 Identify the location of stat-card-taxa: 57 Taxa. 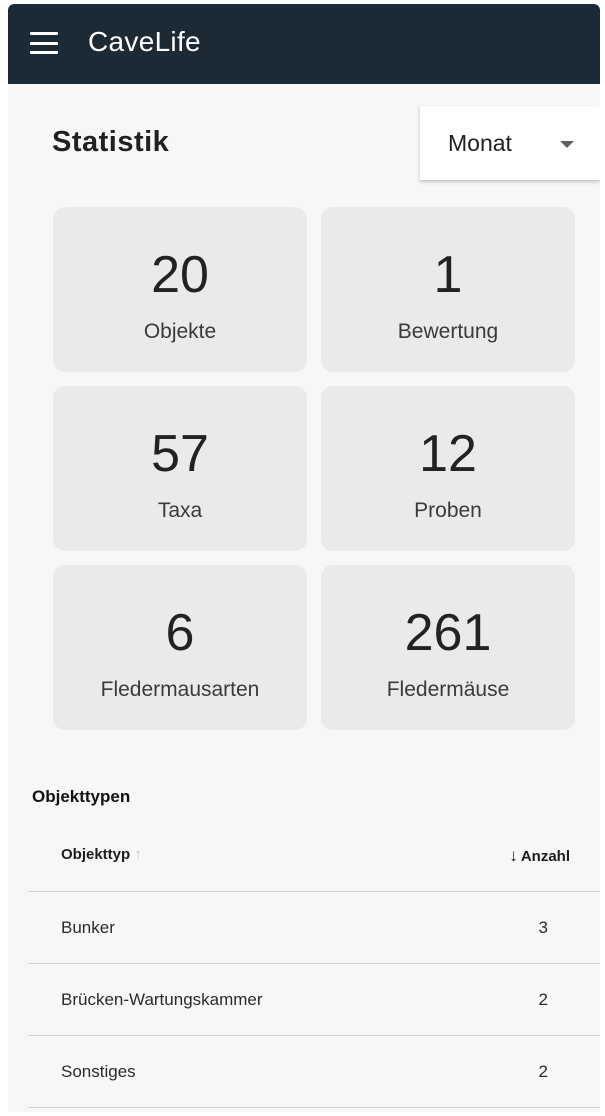
(180, 468).